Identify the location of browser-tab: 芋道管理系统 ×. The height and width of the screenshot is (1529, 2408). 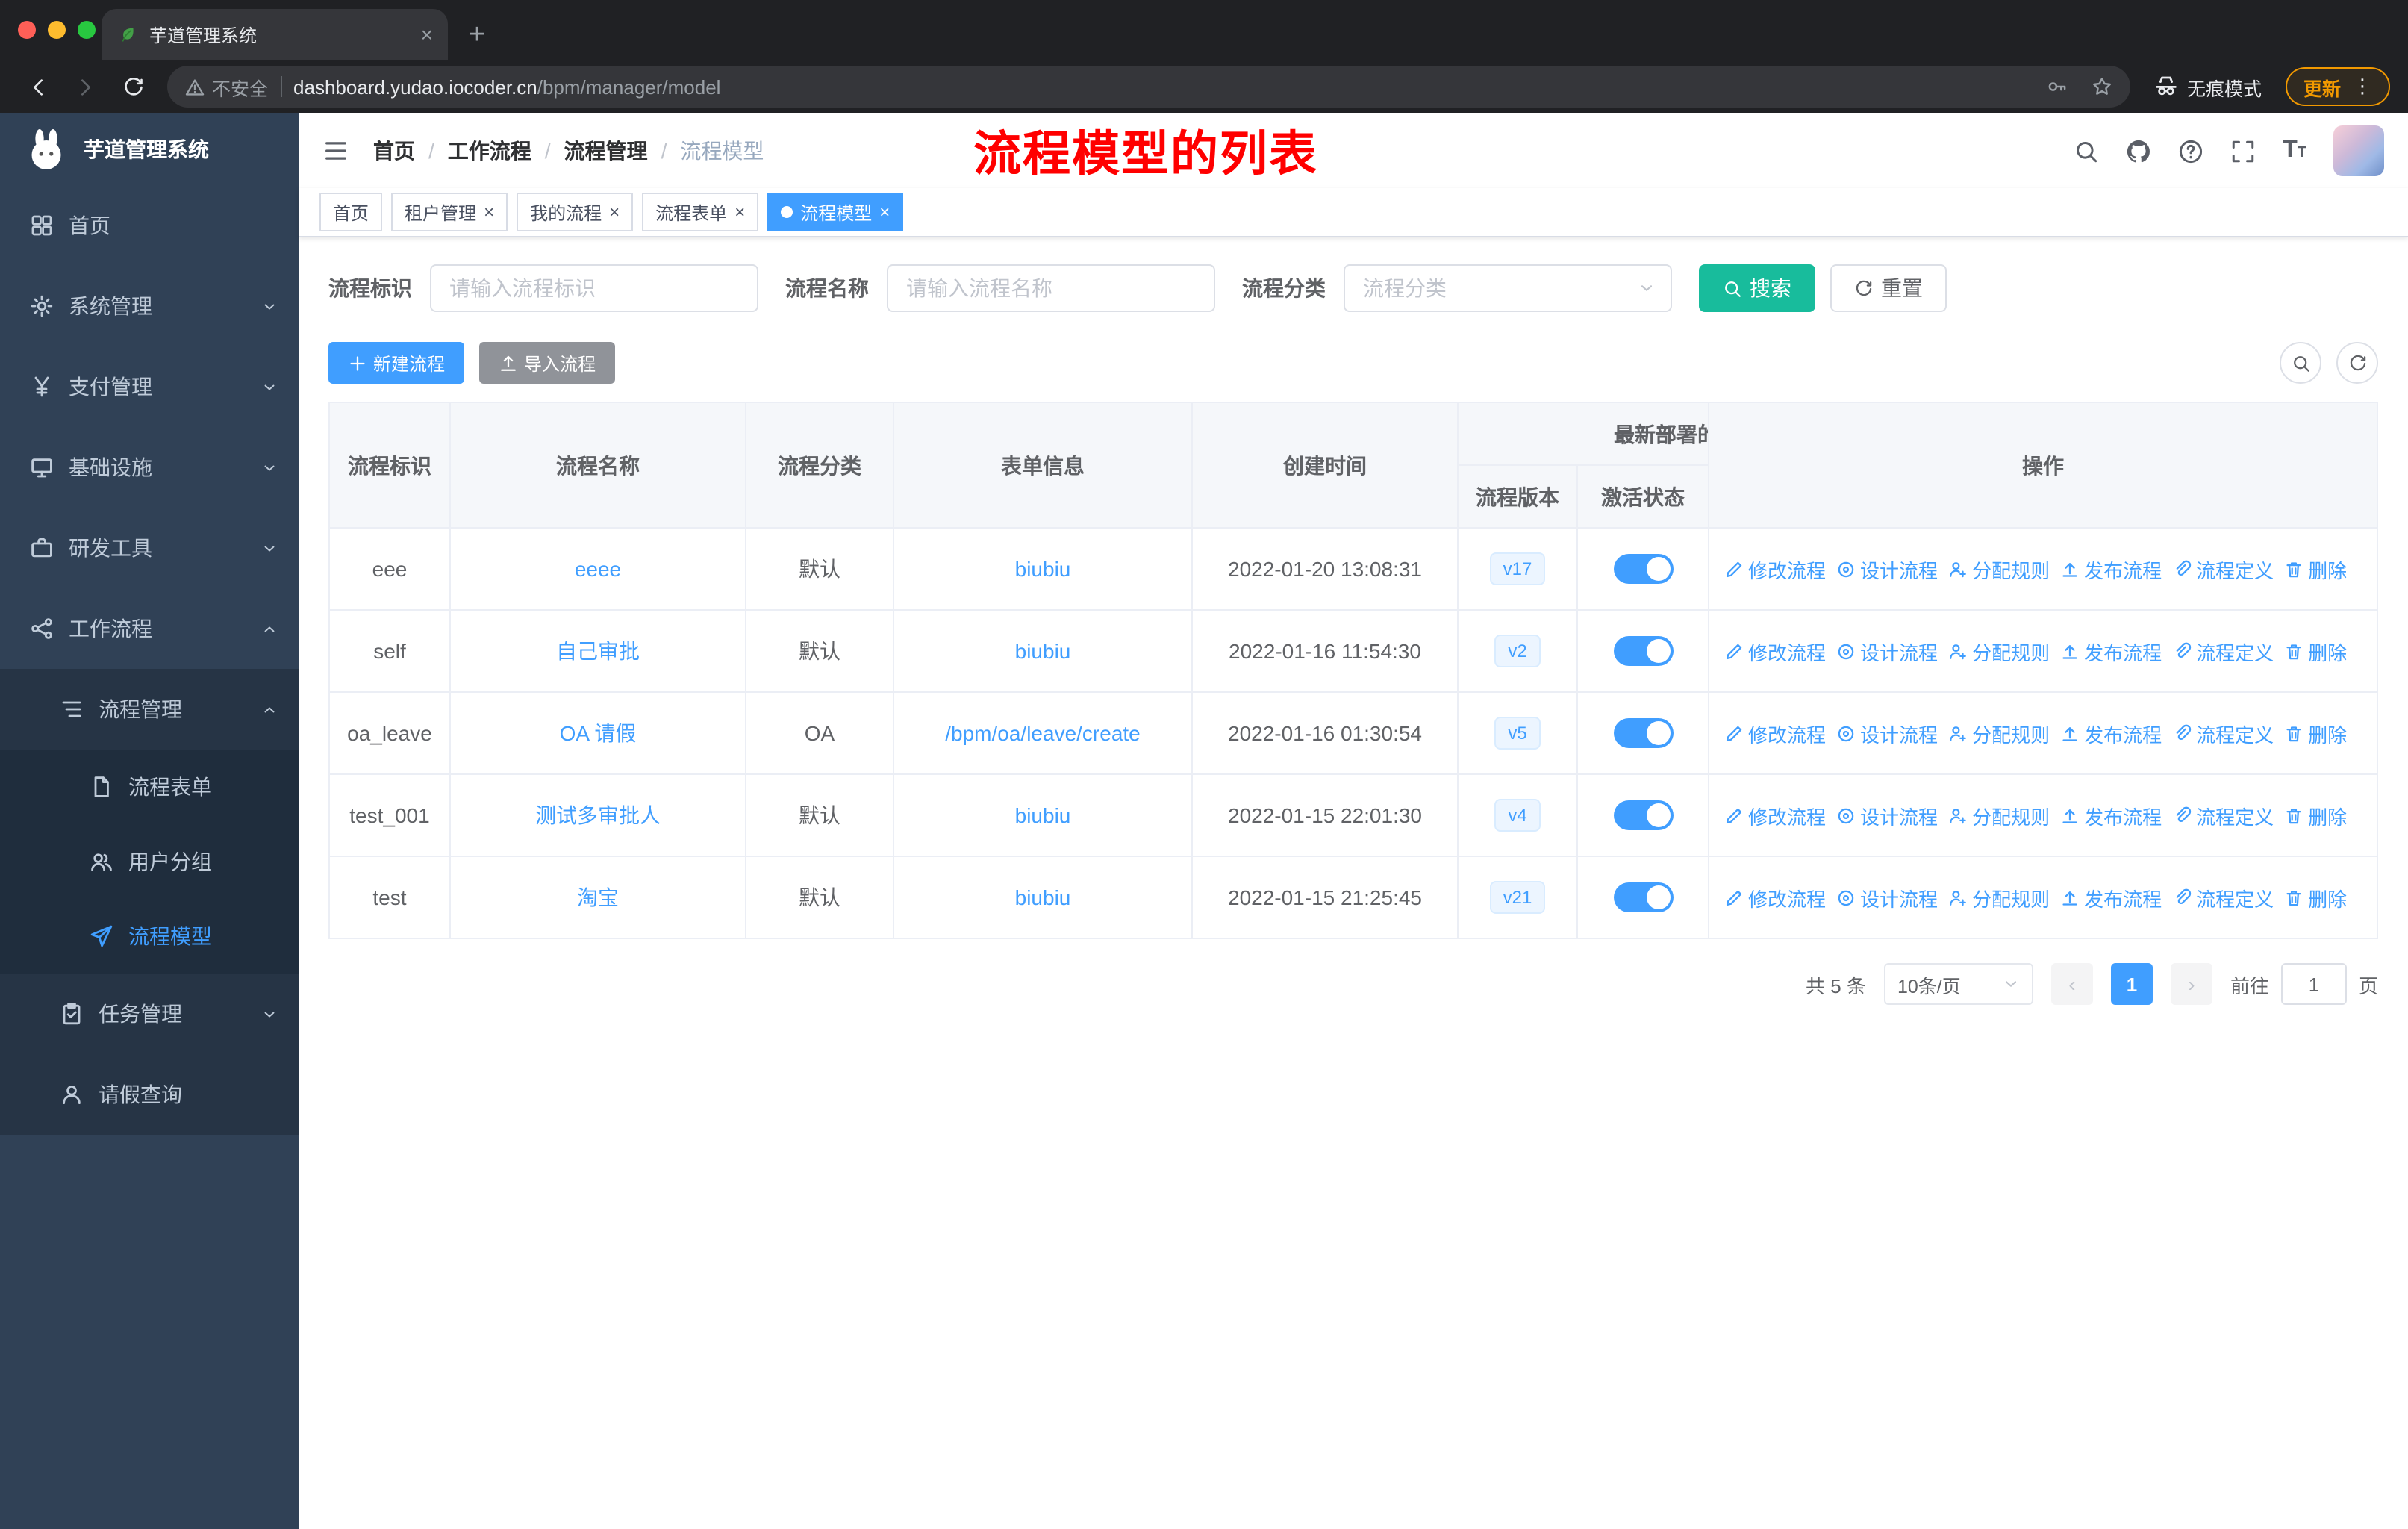
(275, 34).